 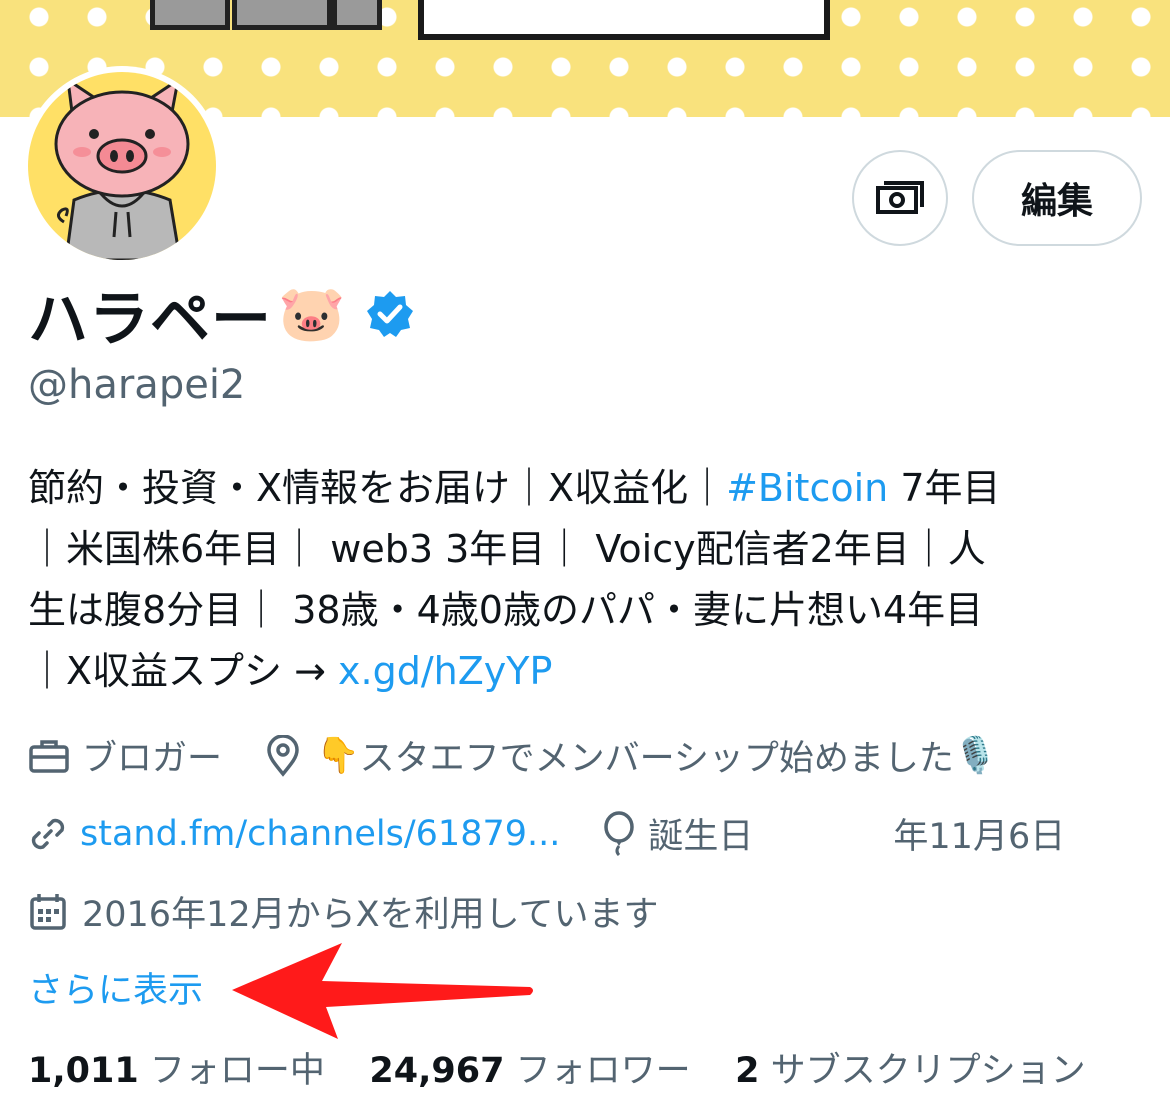 I want to click on hashtag-link: #Bitcoin, so click(x=807, y=488).